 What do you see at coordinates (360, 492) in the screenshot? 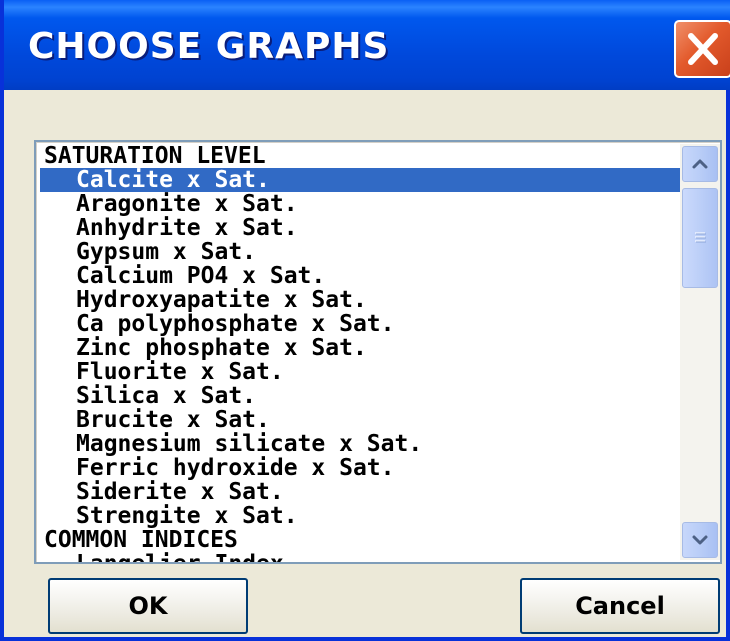
I see `list-item: Siderite x Sat.` at bounding box center [360, 492].